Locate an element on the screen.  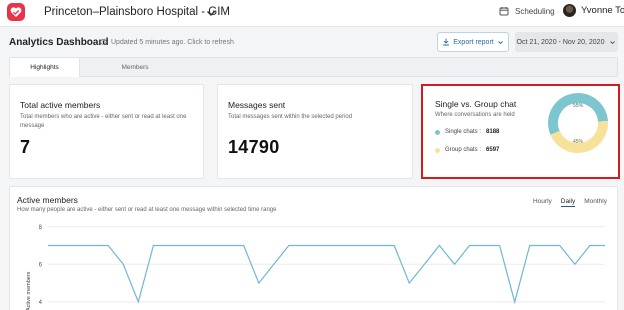
tab-members: Members is located at coordinates (135, 67).